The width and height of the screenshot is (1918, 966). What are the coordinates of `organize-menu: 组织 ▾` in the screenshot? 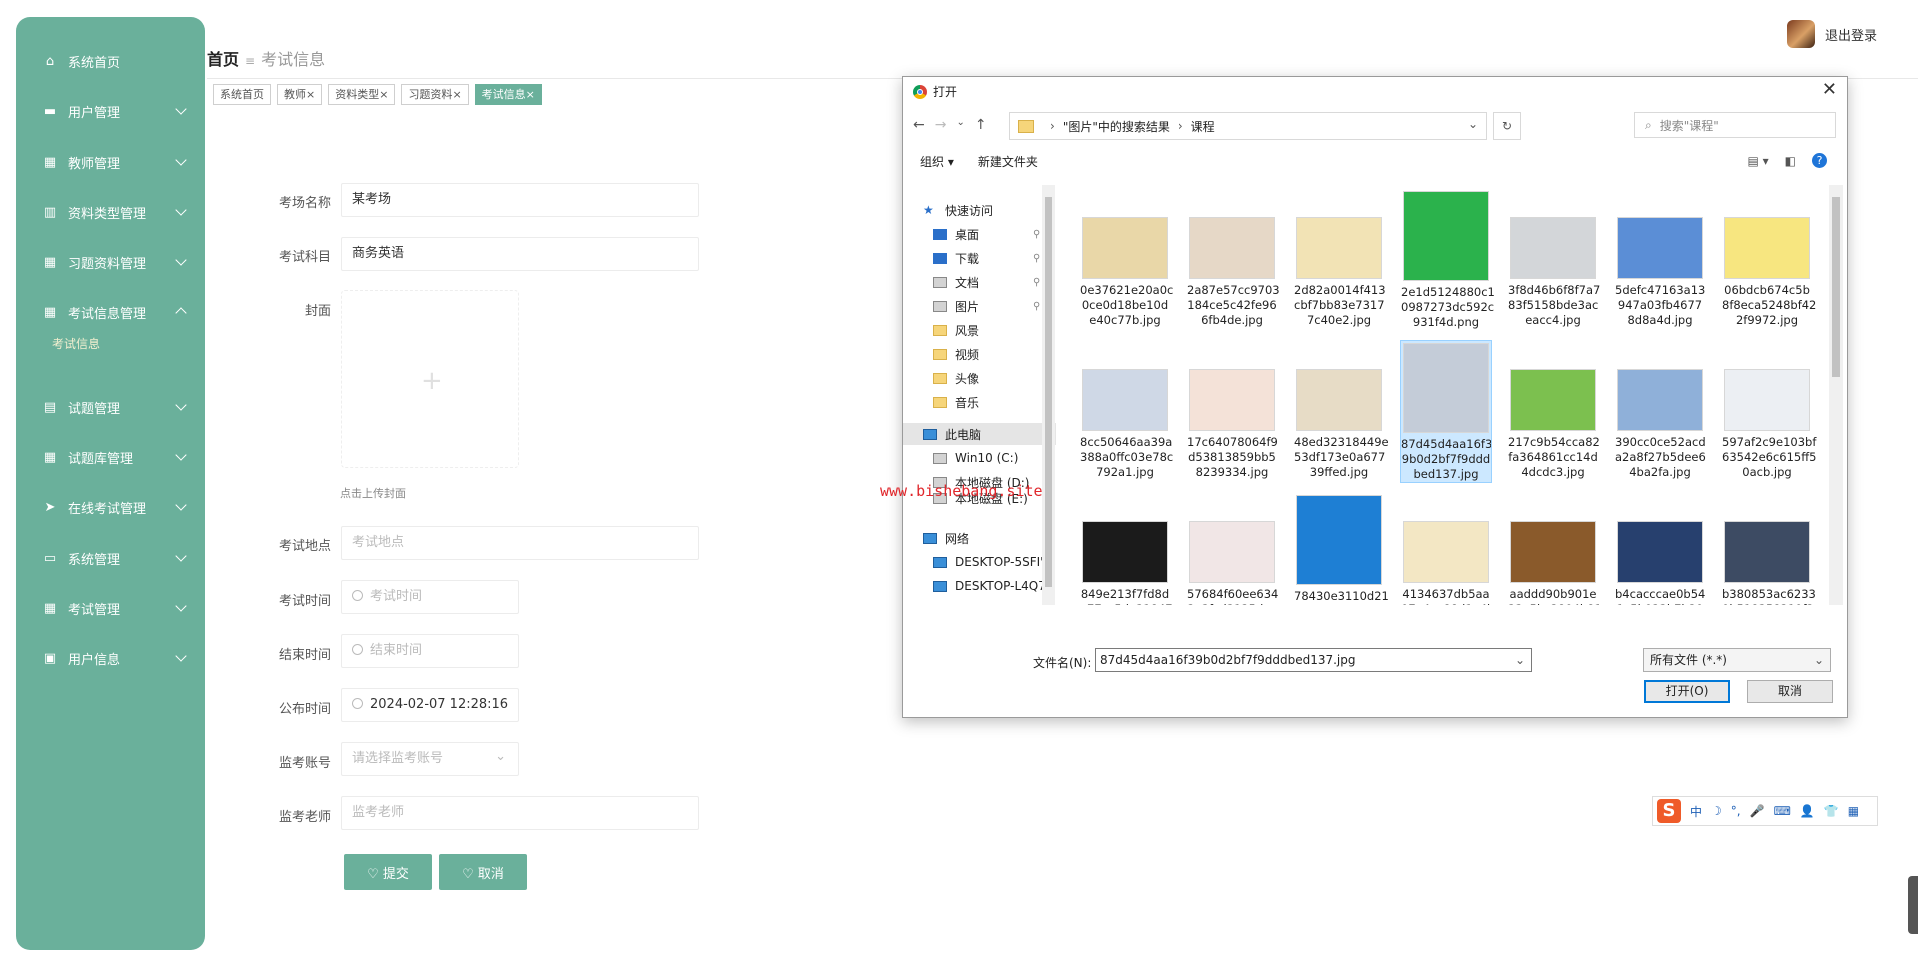 It's located at (937, 161).